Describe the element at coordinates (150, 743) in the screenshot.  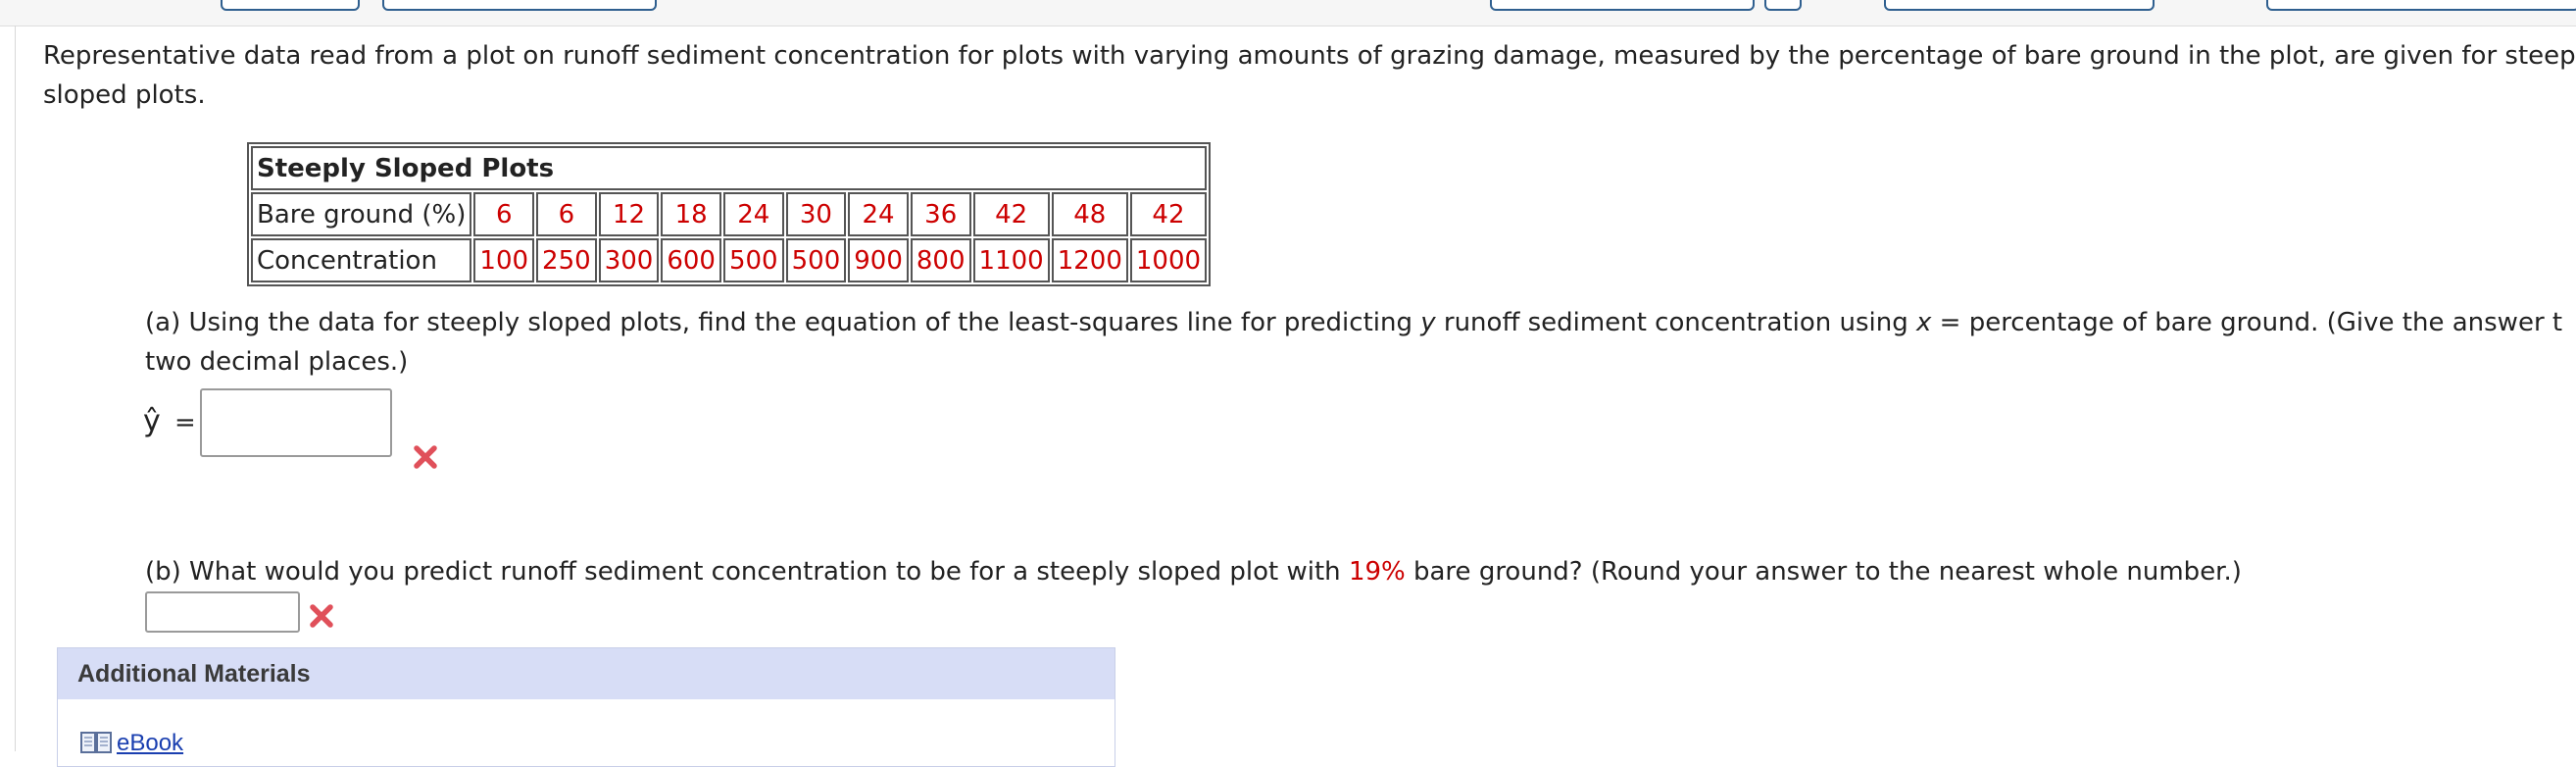
I see `ebook-link-label: eBook` at that location.